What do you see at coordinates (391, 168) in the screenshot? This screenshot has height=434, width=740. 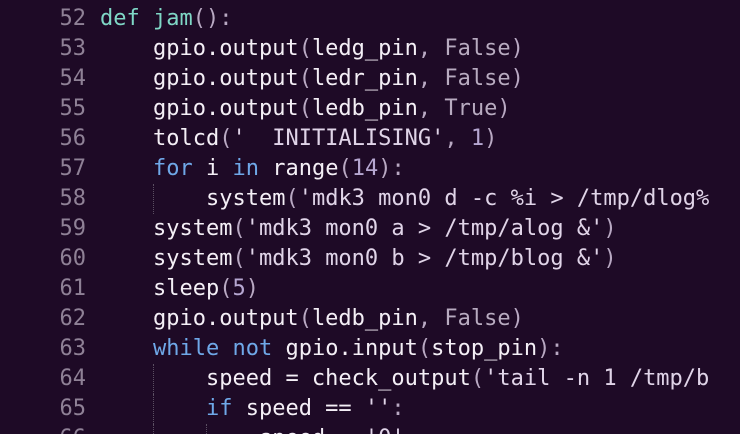 I see `code-token-punct: ):` at bounding box center [391, 168].